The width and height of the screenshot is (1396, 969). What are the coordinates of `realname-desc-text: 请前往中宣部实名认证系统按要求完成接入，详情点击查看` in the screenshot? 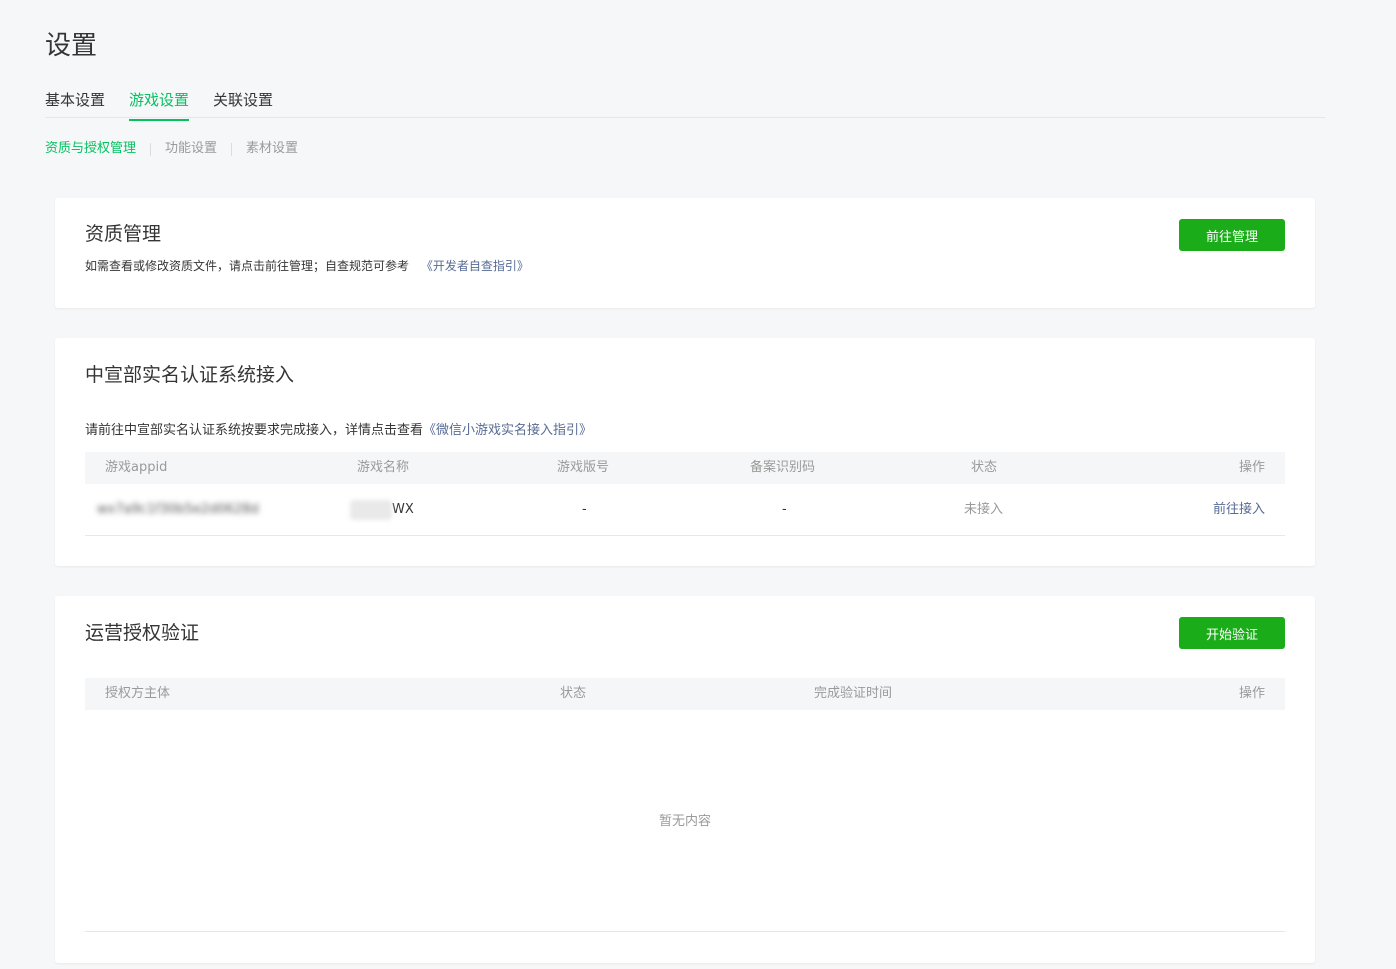 It's located at (254, 430).